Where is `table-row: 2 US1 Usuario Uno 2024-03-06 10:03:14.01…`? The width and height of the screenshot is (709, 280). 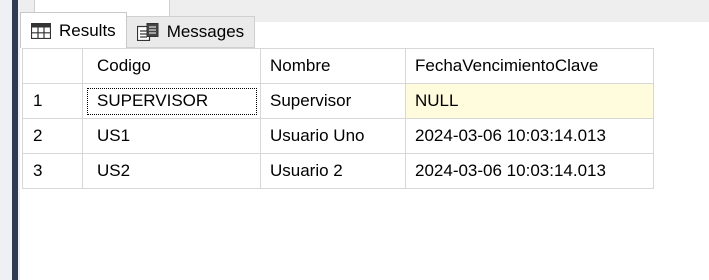
table-row: 2 US1 Usuario Uno 2024-03-06 10:03:14.01… is located at coordinates (338, 136).